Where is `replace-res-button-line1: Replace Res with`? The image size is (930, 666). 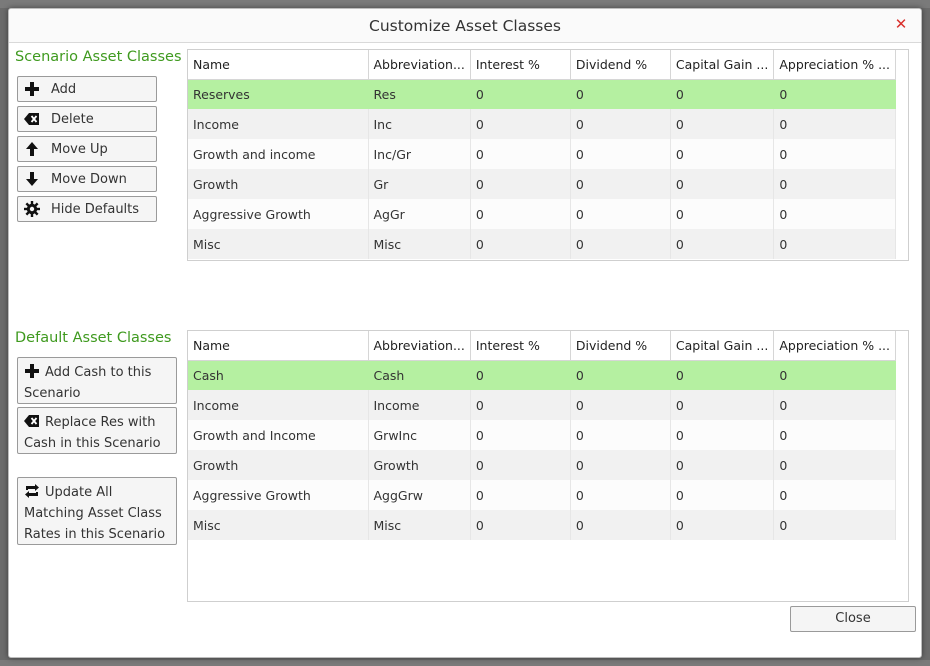 replace-res-button-line1: Replace Res with is located at coordinates (100, 422).